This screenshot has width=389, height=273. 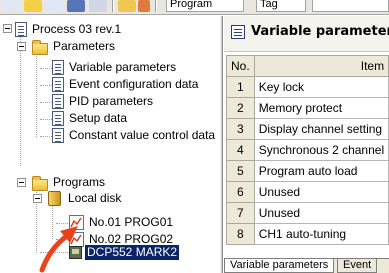 I want to click on column-header-no: No., so click(x=240, y=66).